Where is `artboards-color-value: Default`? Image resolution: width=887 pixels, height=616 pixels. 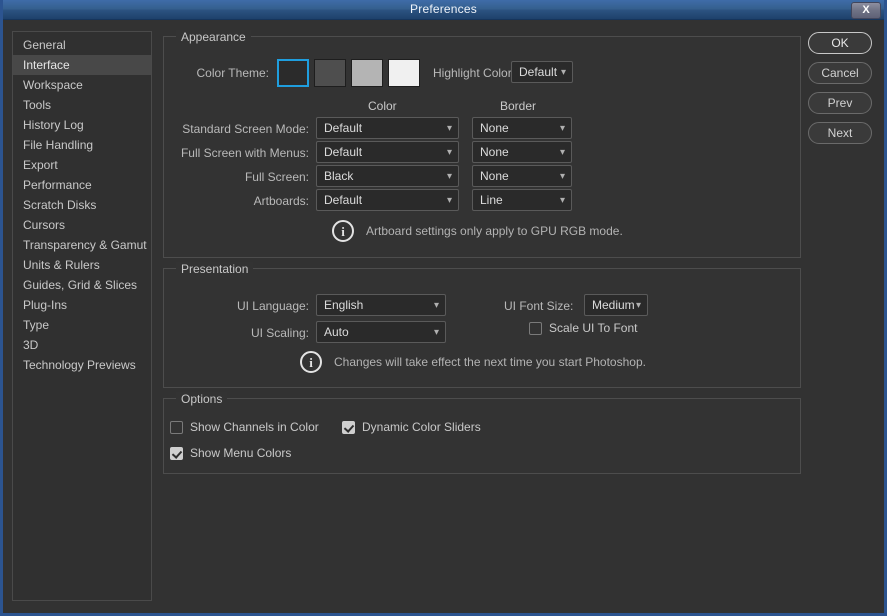
artboards-color-value: Default is located at coordinates (343, 200).